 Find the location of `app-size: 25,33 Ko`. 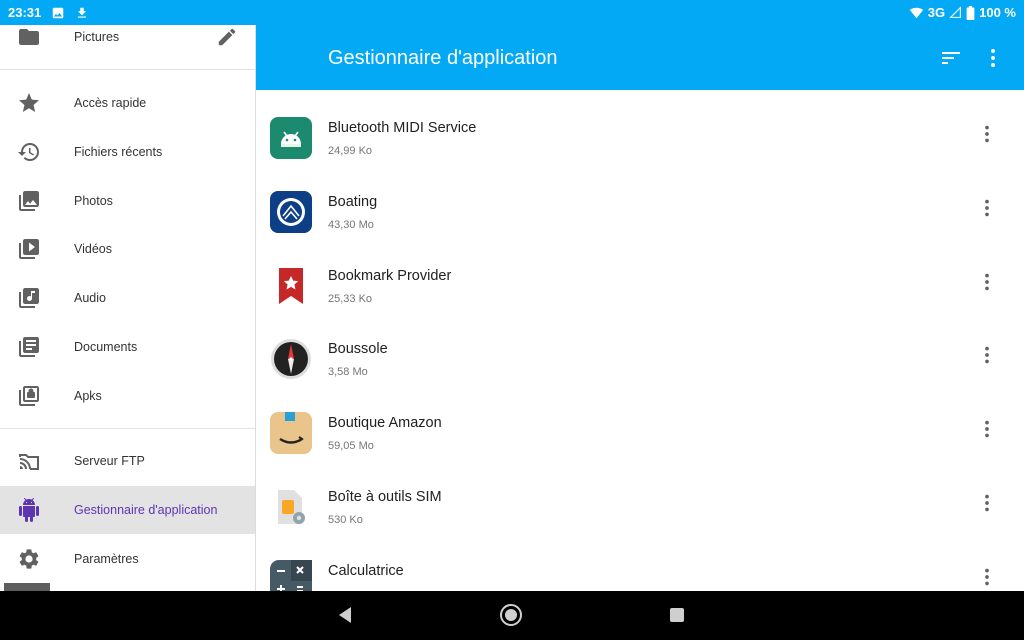

app-size: 25,33 Ko is located at coordinates (350, 299).